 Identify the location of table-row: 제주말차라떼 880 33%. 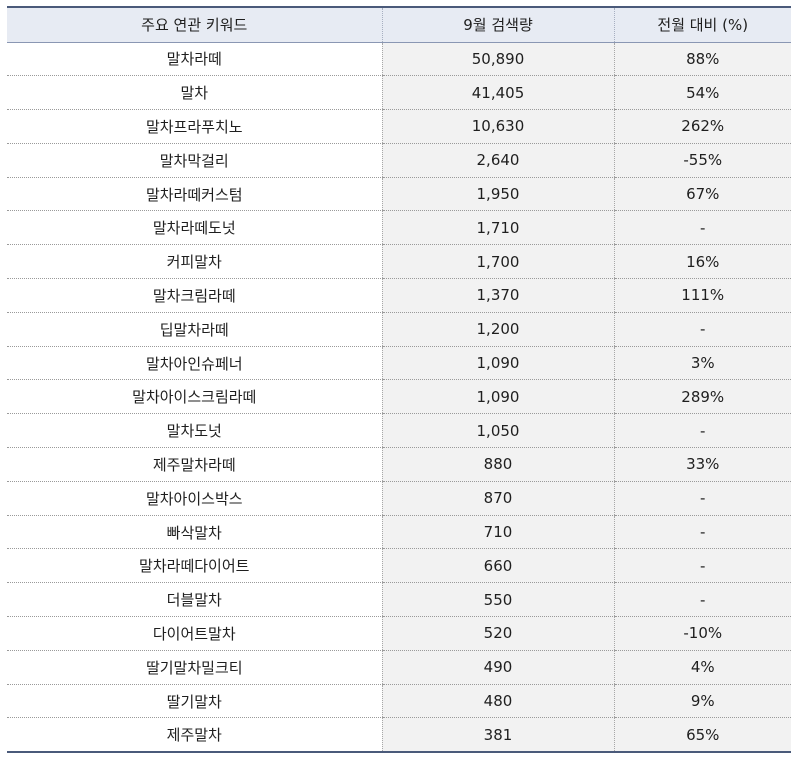
(399, 464).